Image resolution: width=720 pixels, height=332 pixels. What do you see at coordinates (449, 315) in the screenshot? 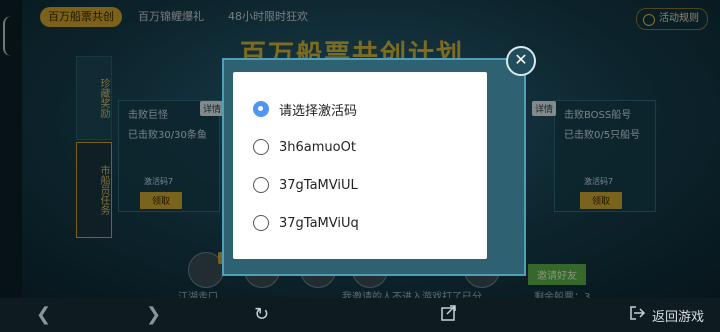
I see `share-icon` at bounding box center [449, 315].